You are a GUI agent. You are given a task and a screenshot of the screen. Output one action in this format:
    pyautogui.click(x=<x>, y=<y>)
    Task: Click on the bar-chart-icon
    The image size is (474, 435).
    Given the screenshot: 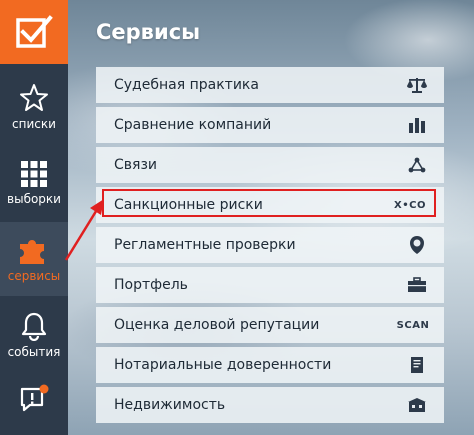 What is the action you would take?
    pyautogui.click(x=417, y=125)
    